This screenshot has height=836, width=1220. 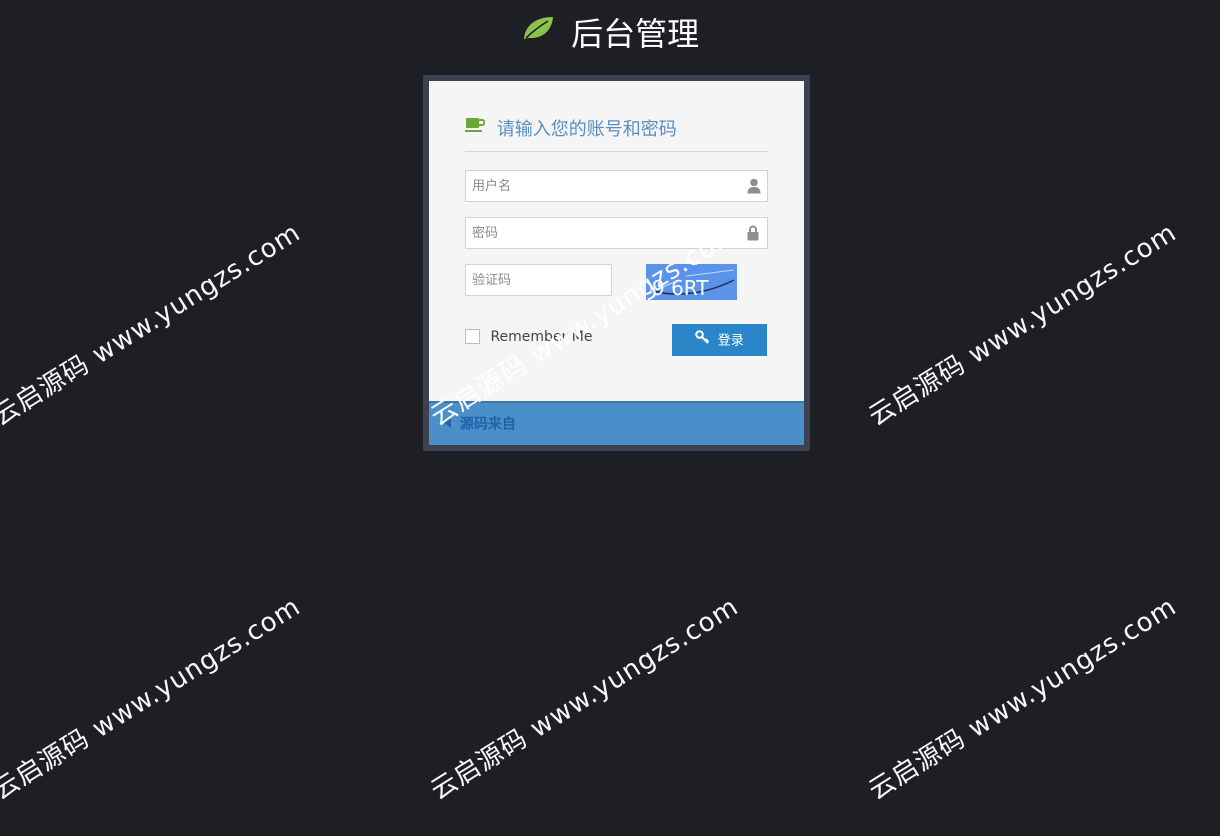 I want to click on source-link: 源码来自, so click(x=478, y=424).